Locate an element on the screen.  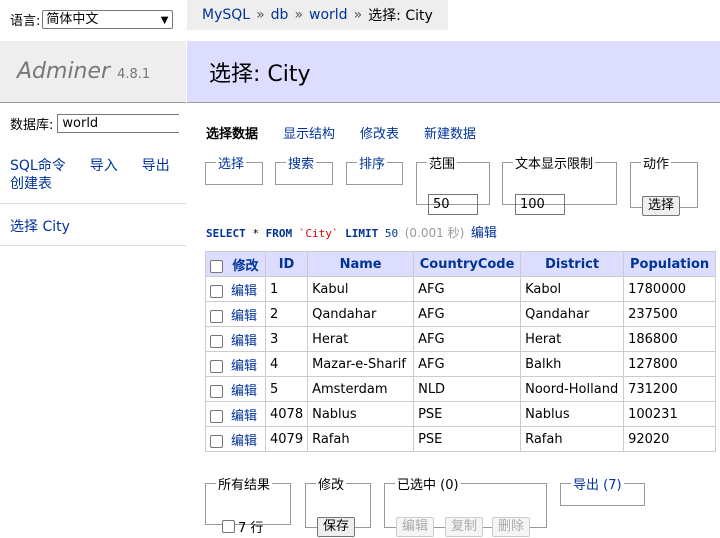
query-time: (0.001 秒) is located at coordinates (434, 233).